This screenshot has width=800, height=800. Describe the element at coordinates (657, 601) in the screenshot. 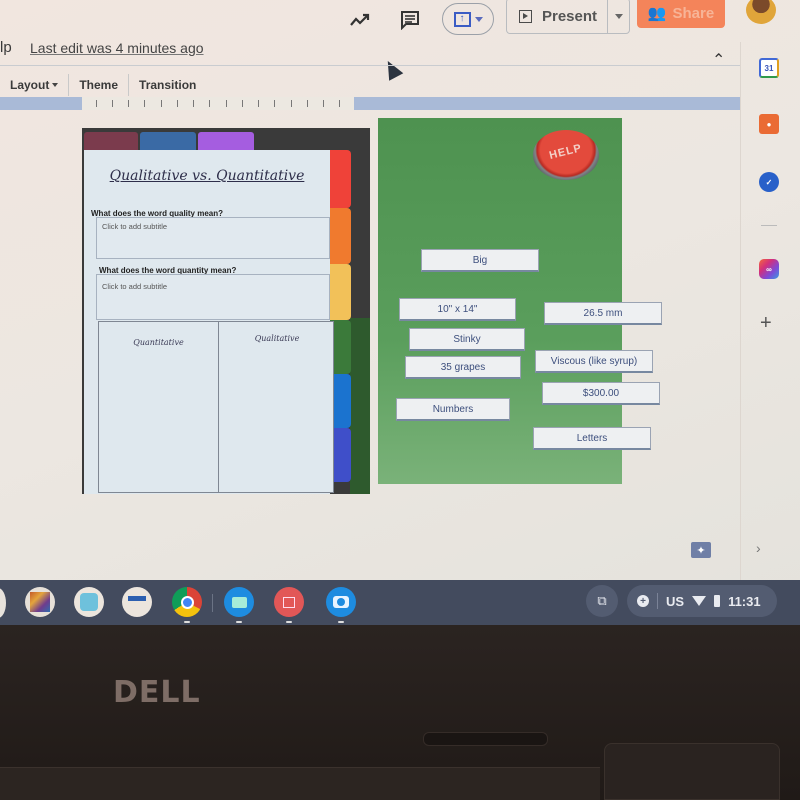

I see `tray-divider` at that location.